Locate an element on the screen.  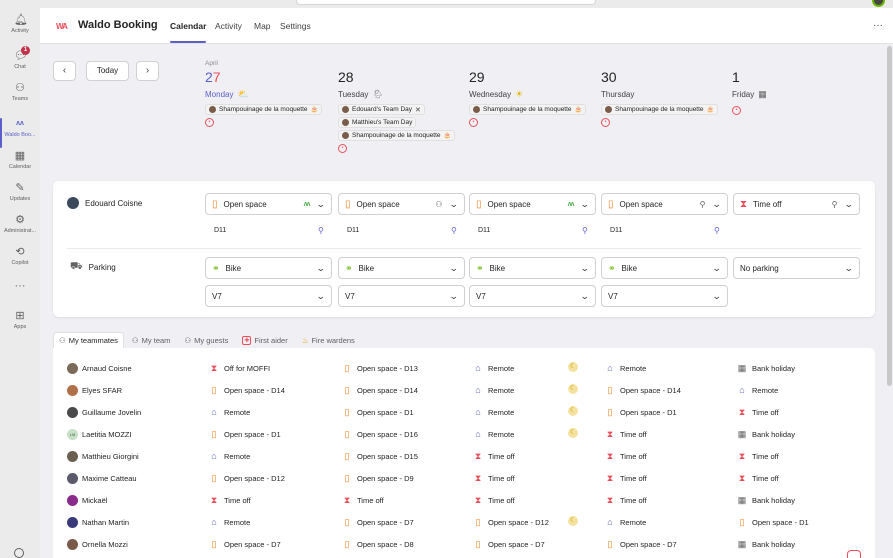
rail-item-chat: 💬︎ Chat is located at coordinates (20, 60).